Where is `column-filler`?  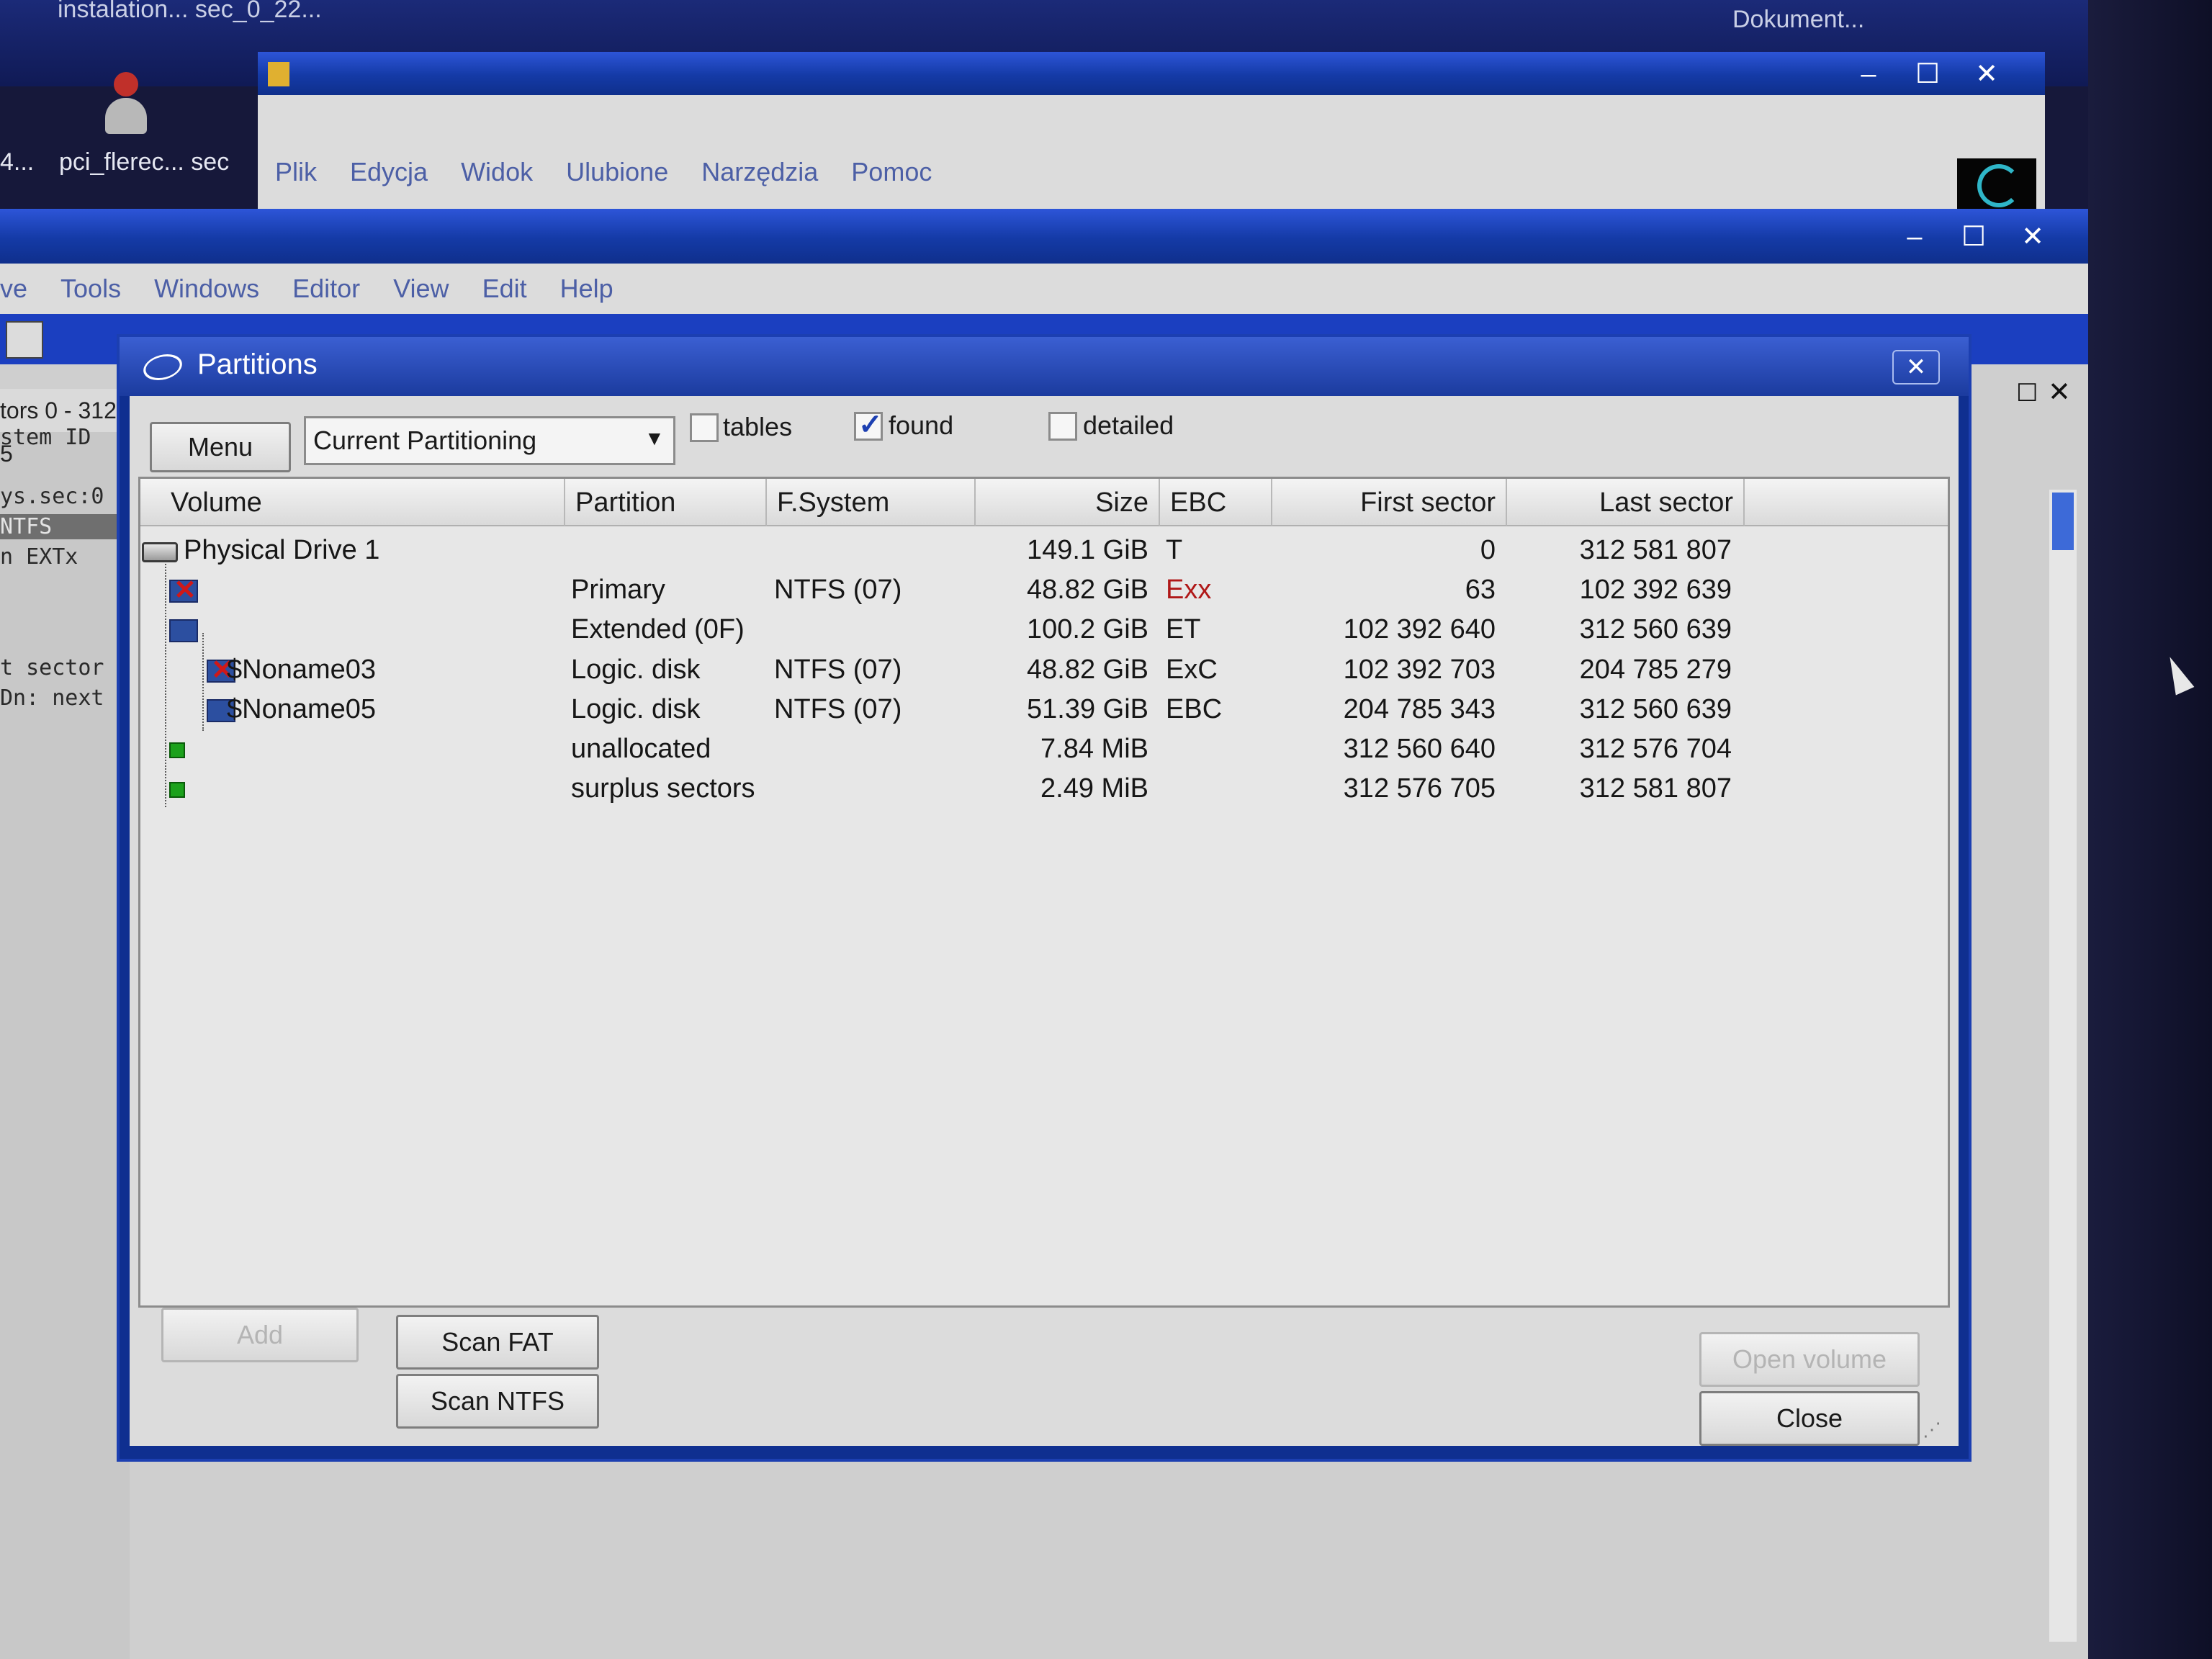
column-filler is located at coordinates (1847, 503).